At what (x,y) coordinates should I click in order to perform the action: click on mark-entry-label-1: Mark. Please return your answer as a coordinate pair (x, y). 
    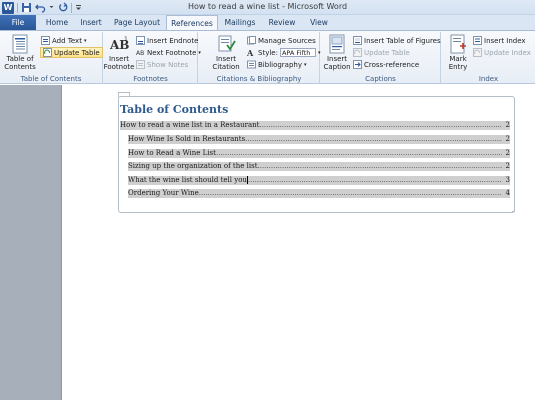
    Looking at the image, I should click on (458, 59).